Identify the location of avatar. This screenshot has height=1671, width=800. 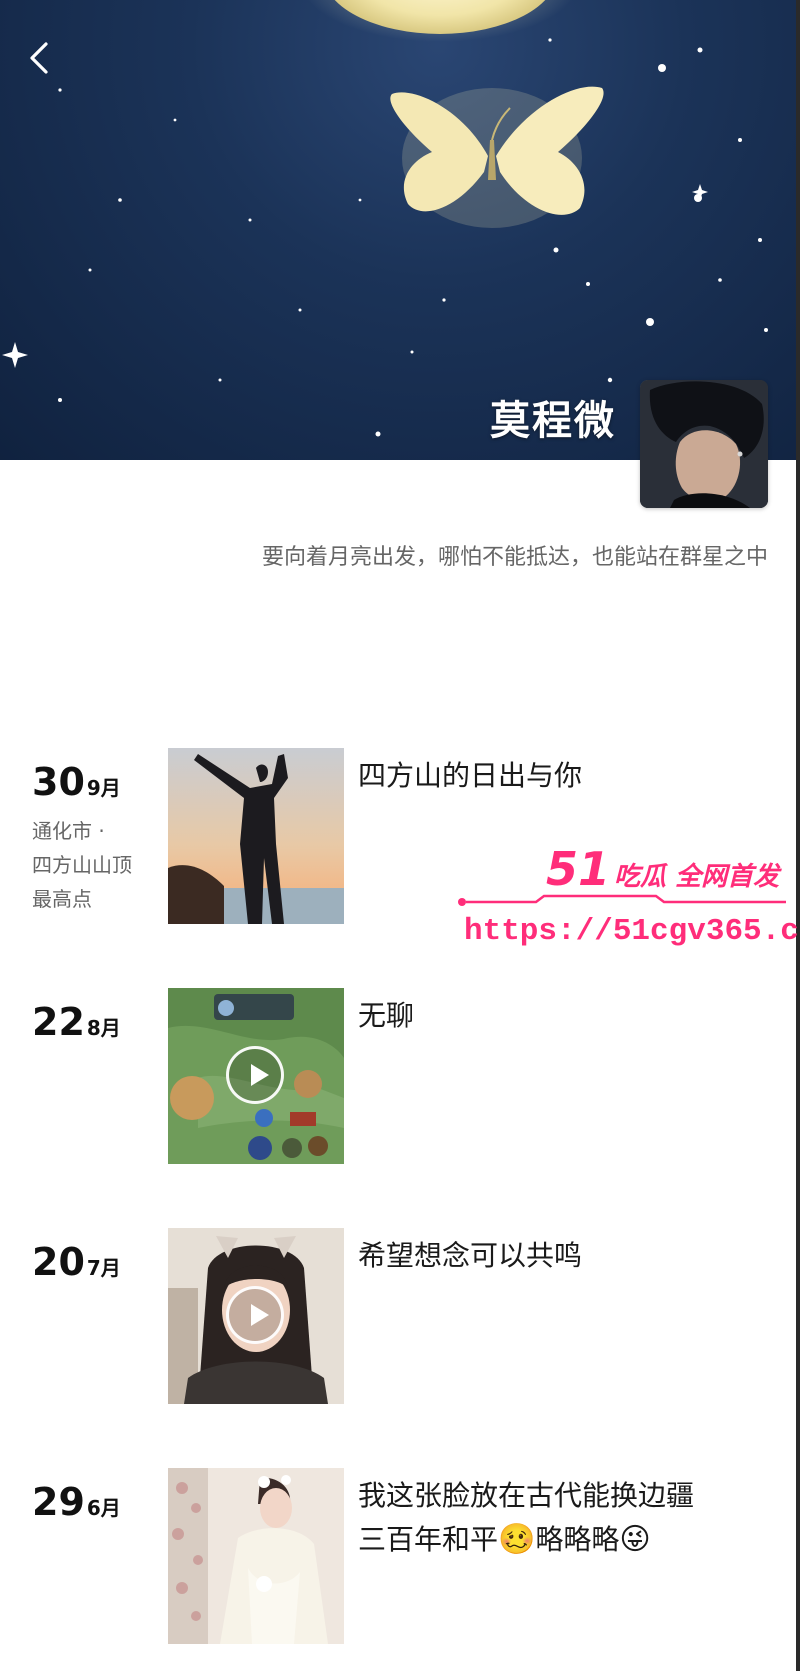
(704, 444).